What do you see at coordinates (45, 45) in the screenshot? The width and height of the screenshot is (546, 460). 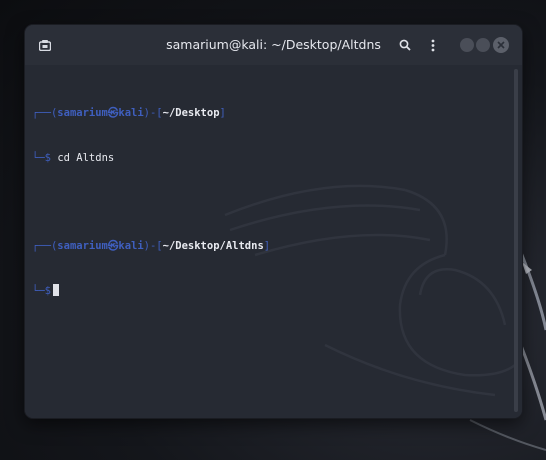 I see `terminal-tab-icon` at bounding box center [45, 45].